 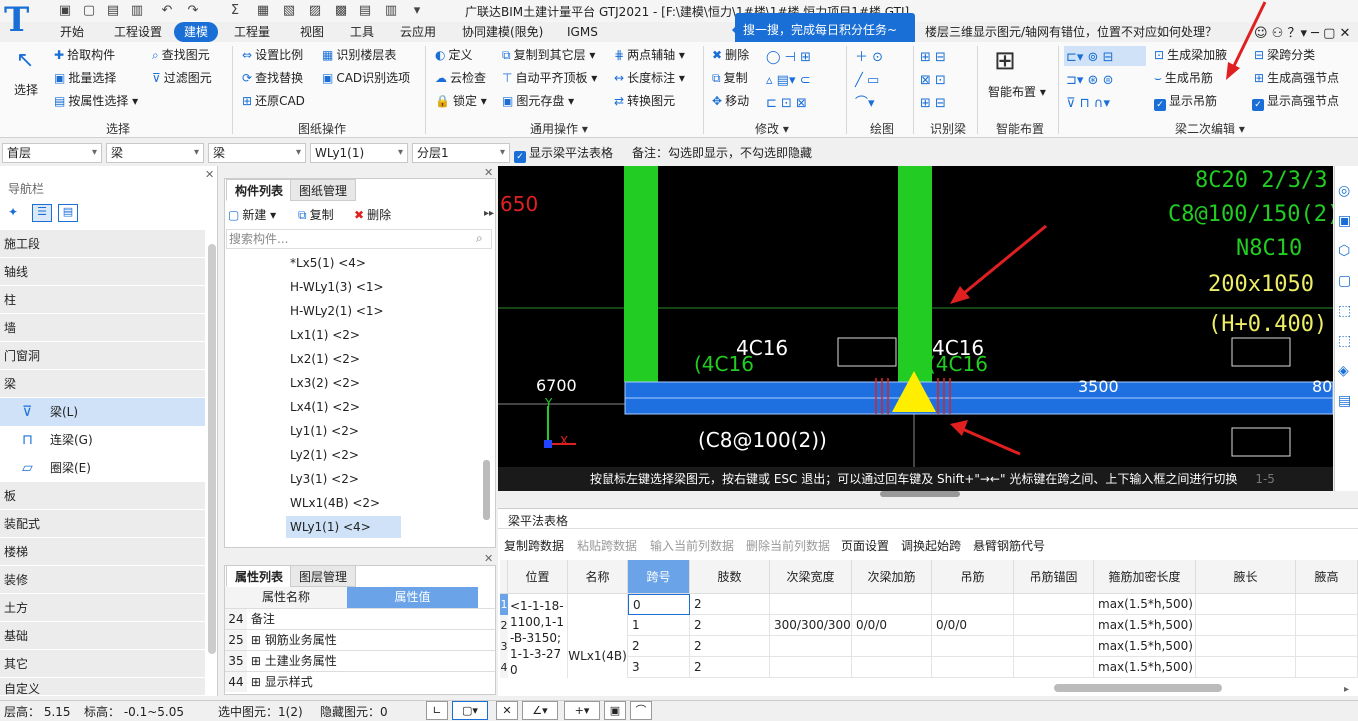 What do you see at coordinates (96, 101) in the screenshot?
I see `select-by-attr-button: ▤ 按属性选择 ▾` at bounding box center [96, 101].